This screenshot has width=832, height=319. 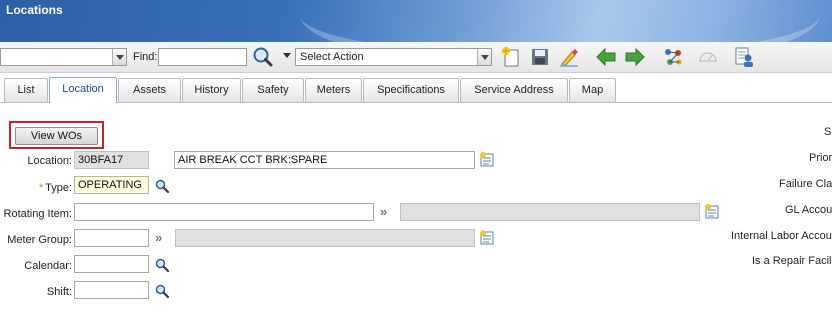 I want to click on find-input, so click(x=202, y=57).